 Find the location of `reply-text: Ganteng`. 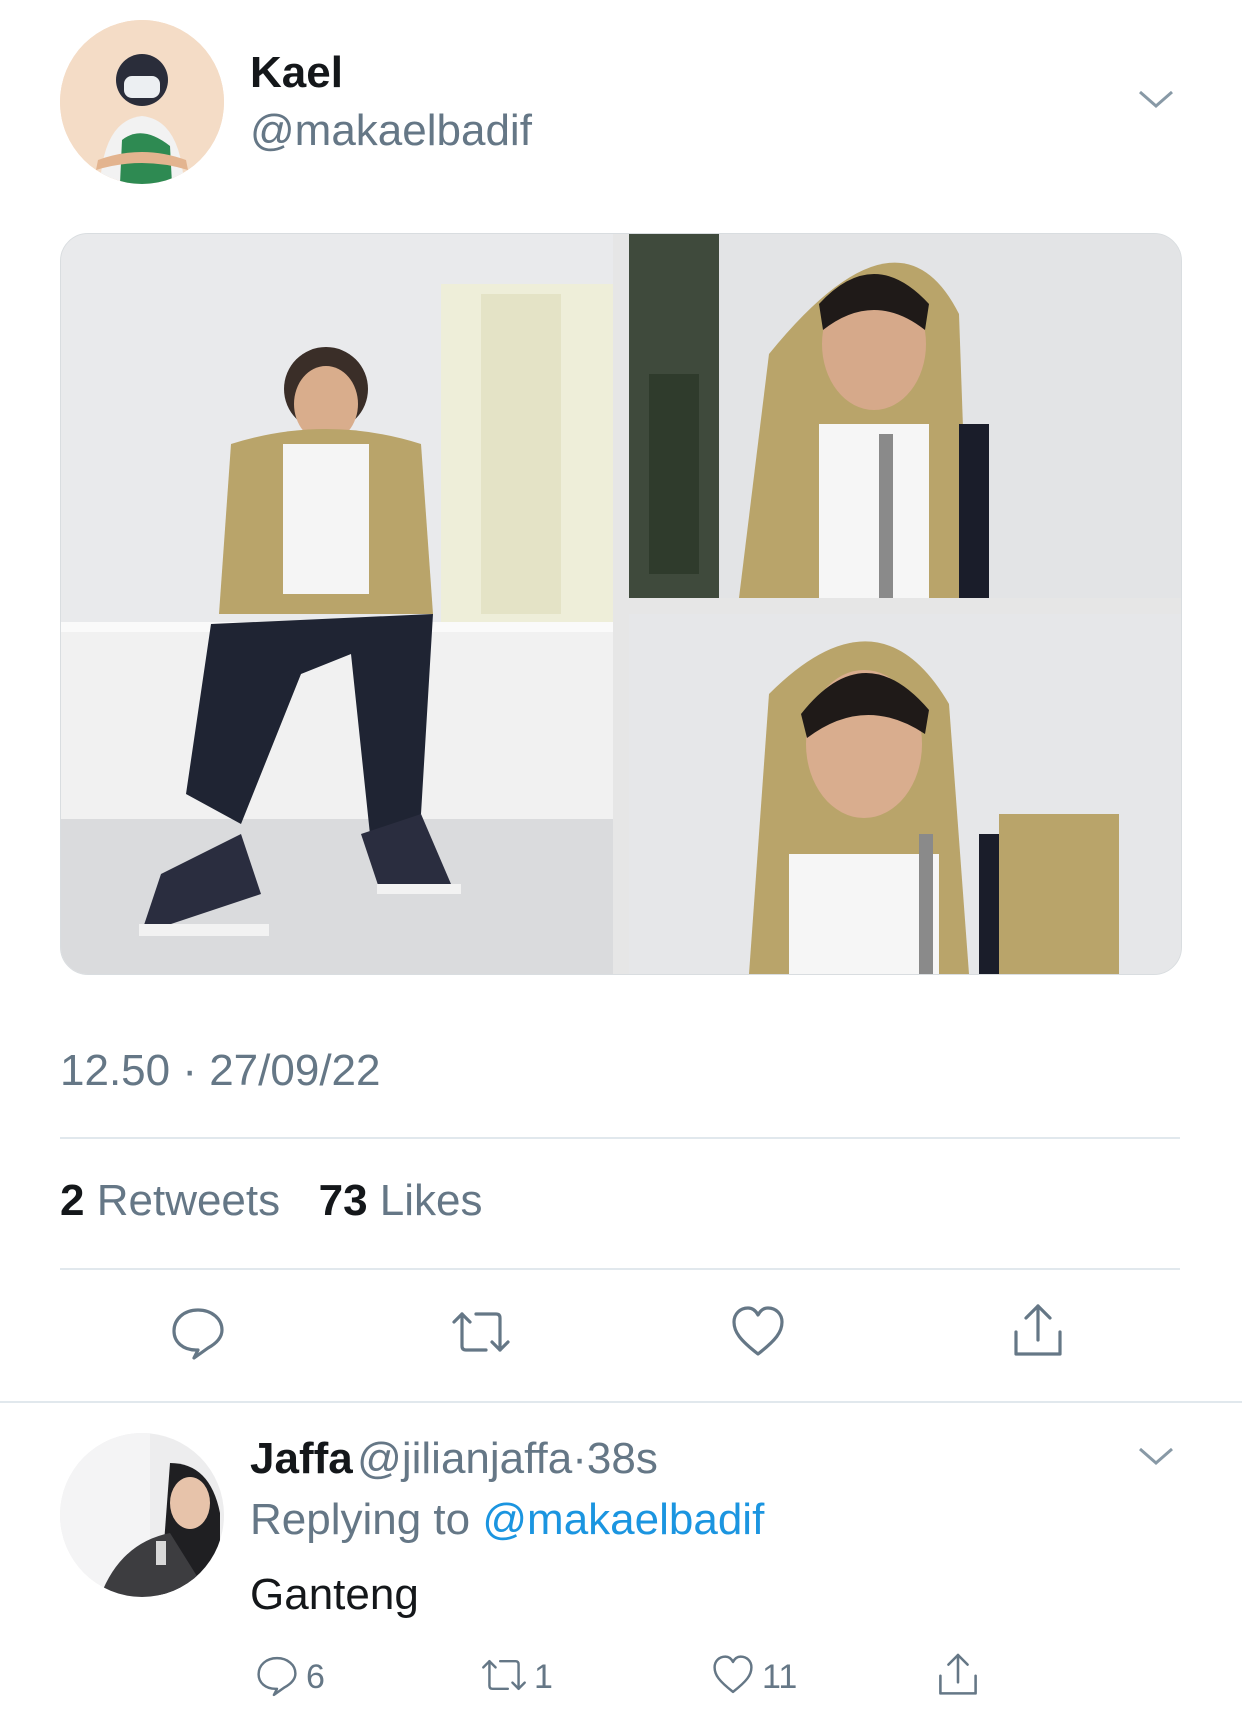

reply-text: Ganteng is located at coordinates (334, 1594).